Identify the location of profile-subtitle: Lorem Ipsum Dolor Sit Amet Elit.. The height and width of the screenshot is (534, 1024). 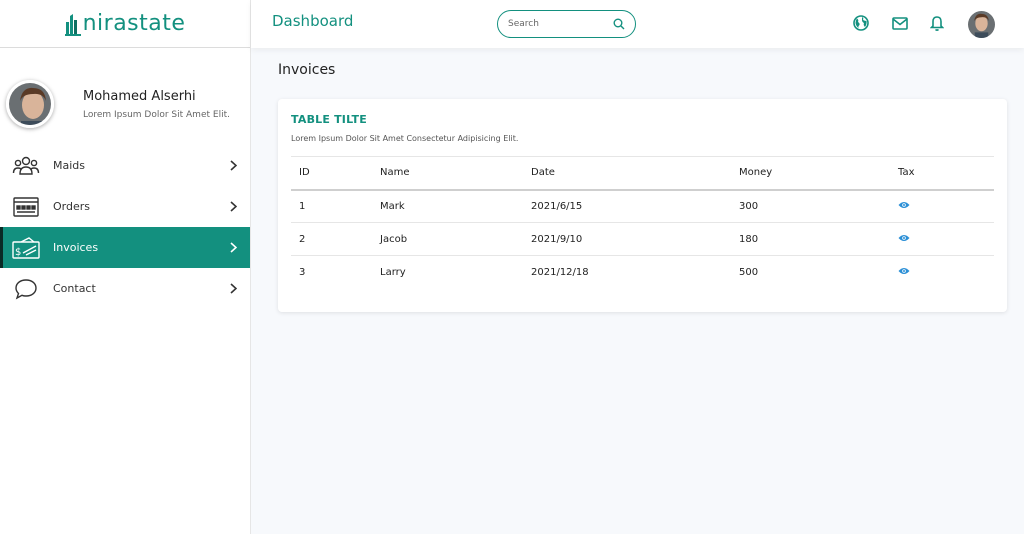
(156, 114).